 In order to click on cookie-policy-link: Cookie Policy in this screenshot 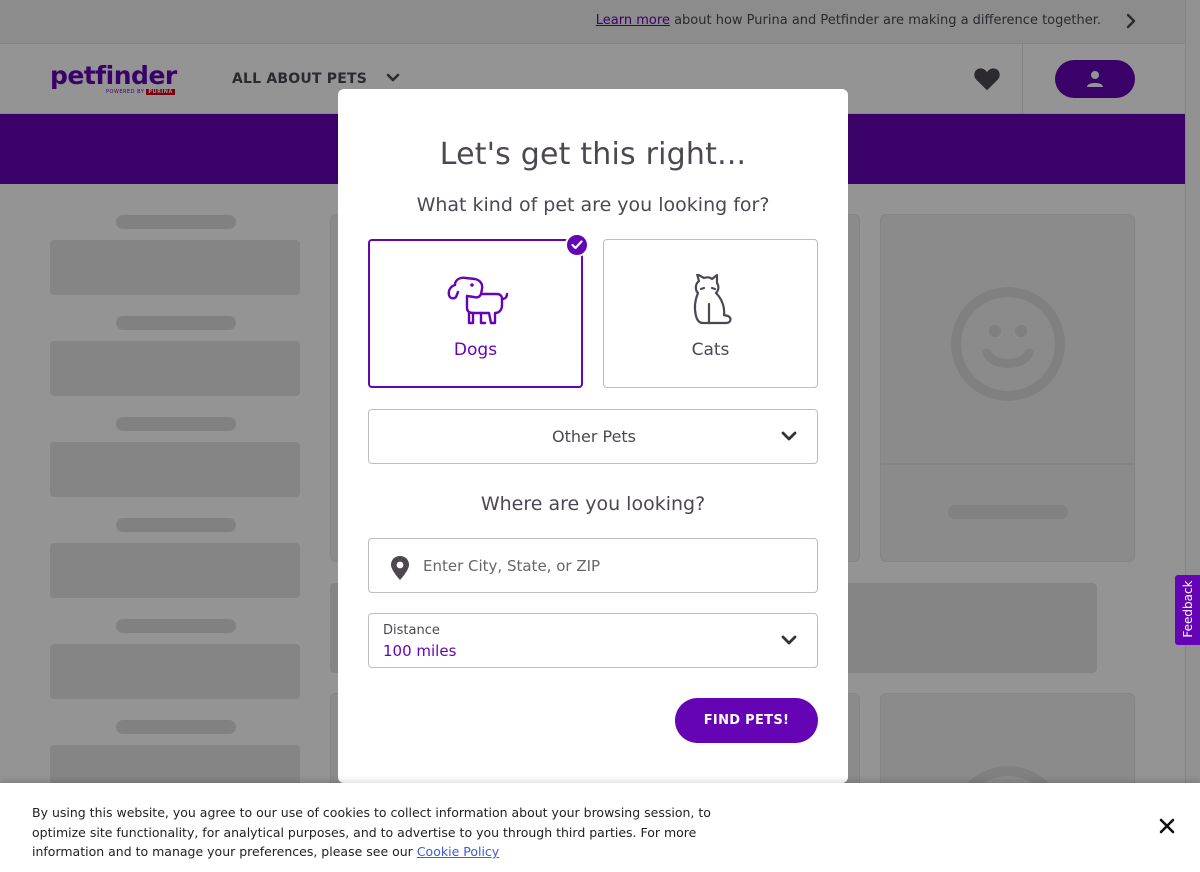, I will do `click(458, 851)`.